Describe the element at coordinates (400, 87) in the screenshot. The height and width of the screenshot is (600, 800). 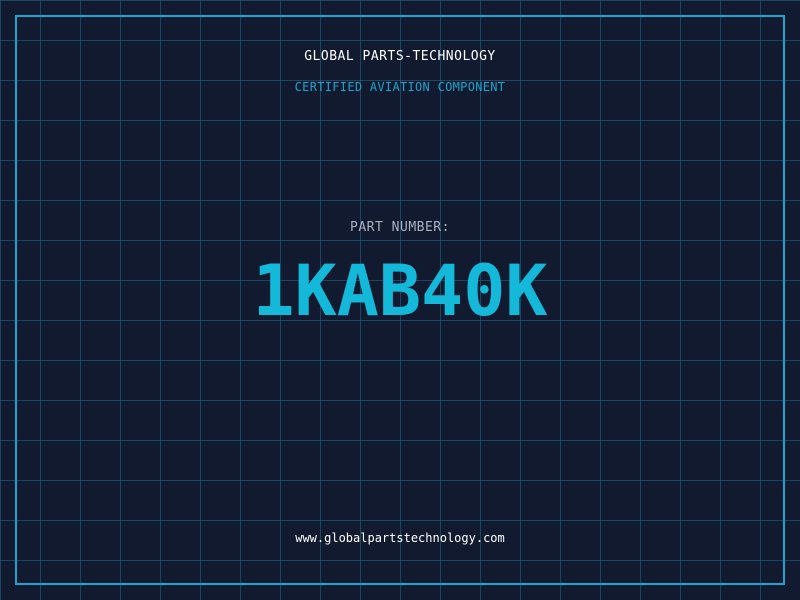
I see `certification-tagline: CERTIFIED AVIATION COMPONENT` at that location.